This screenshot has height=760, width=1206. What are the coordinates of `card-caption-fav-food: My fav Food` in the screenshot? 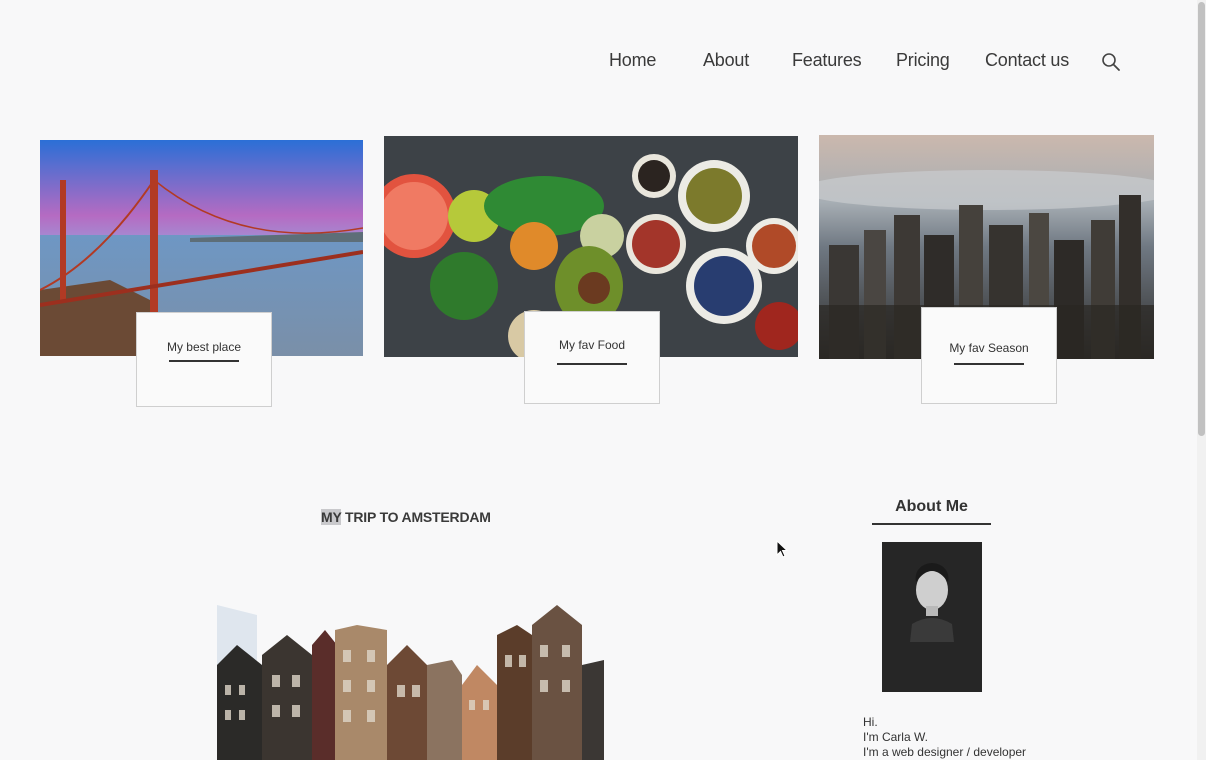 It's located at (592, 357).